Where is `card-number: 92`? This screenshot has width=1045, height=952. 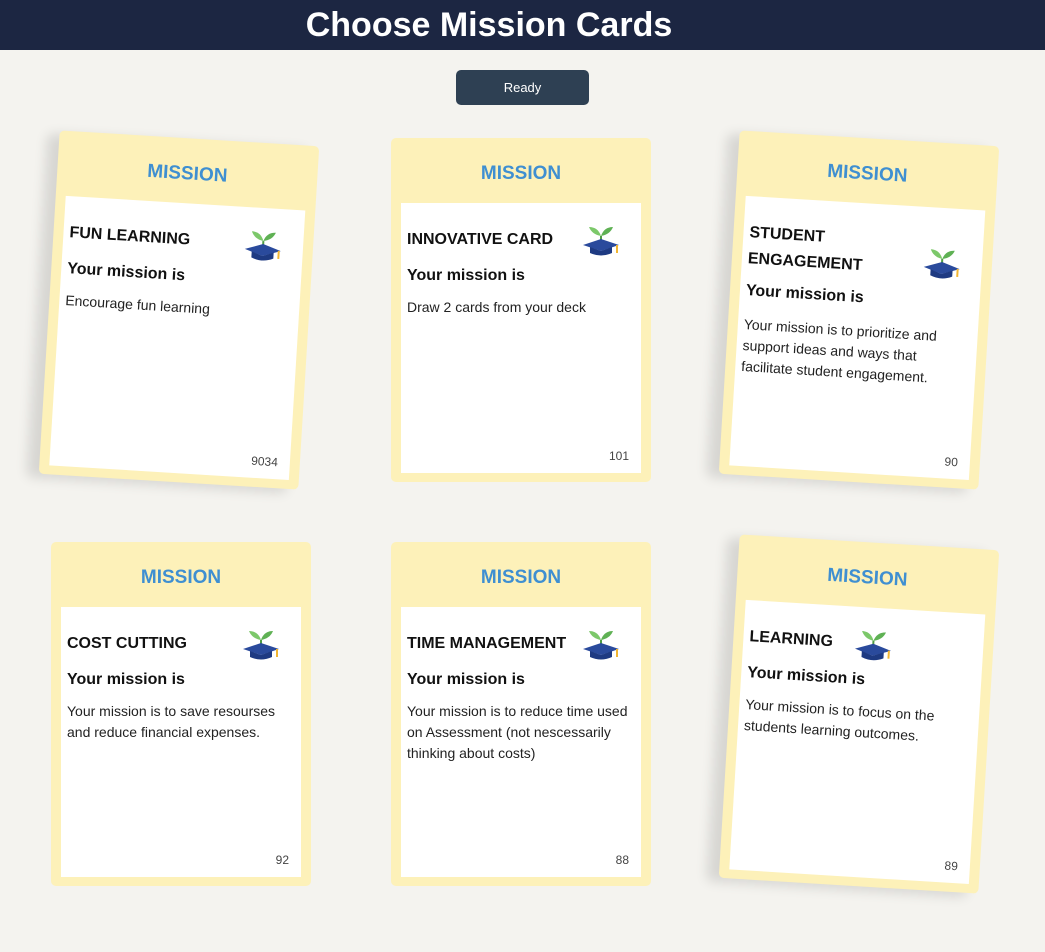
card-number: 92 is located at coordinates (282, 860).